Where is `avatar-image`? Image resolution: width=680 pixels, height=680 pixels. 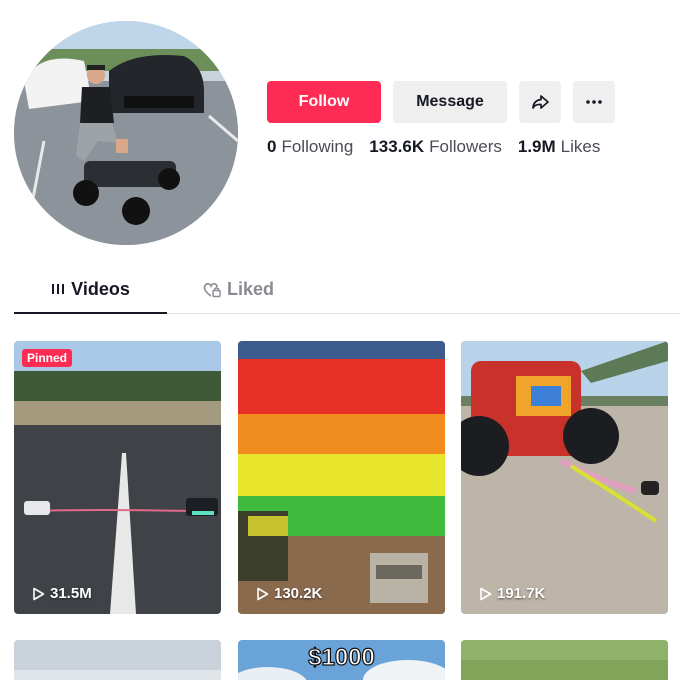
avatar-image is located at coordinates (126, 133).